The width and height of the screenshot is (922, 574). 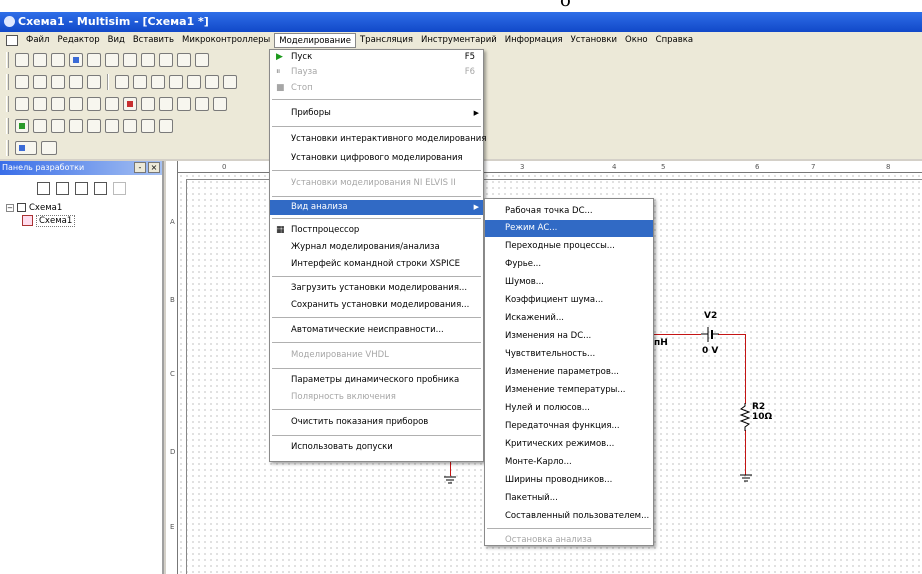 I want to click on ttl-icon, so click(x=112, y=104).